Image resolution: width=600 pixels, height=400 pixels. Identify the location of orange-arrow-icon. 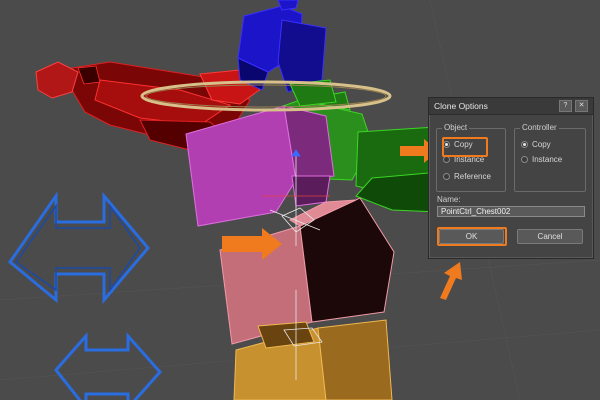
(451, 281).